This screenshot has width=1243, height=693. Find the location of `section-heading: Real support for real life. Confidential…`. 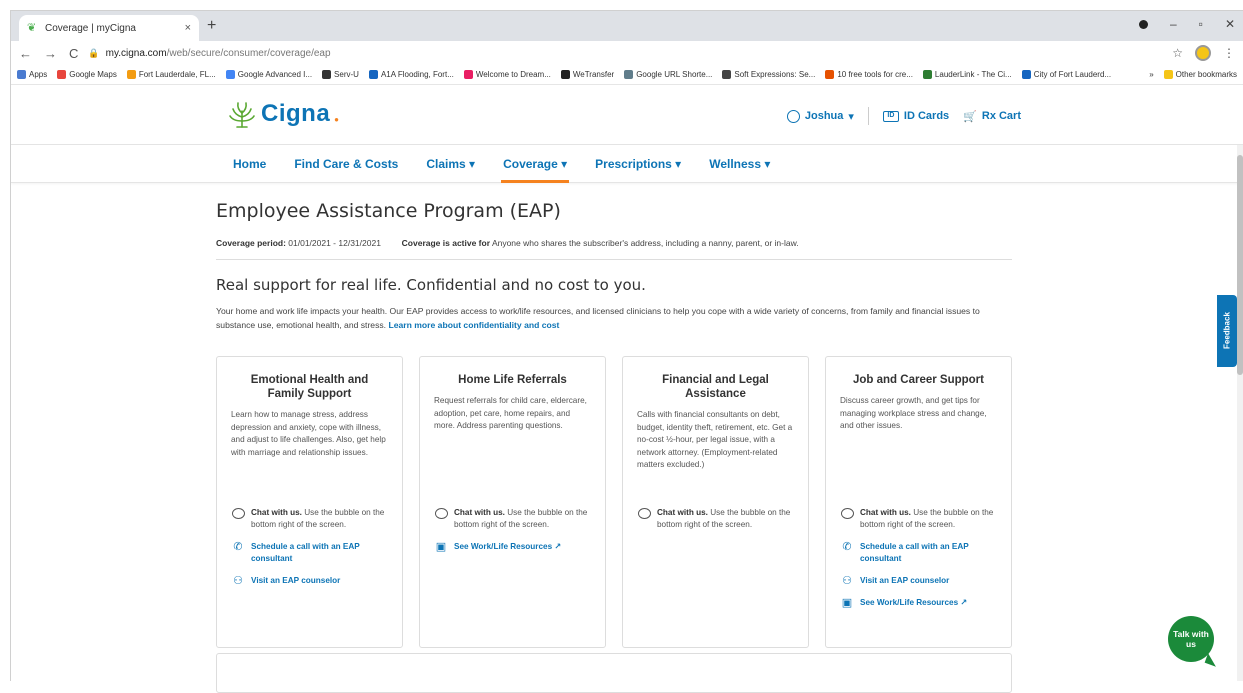

section-heading: Real support for real life. Confidential… is located at coordinates (431, 285).